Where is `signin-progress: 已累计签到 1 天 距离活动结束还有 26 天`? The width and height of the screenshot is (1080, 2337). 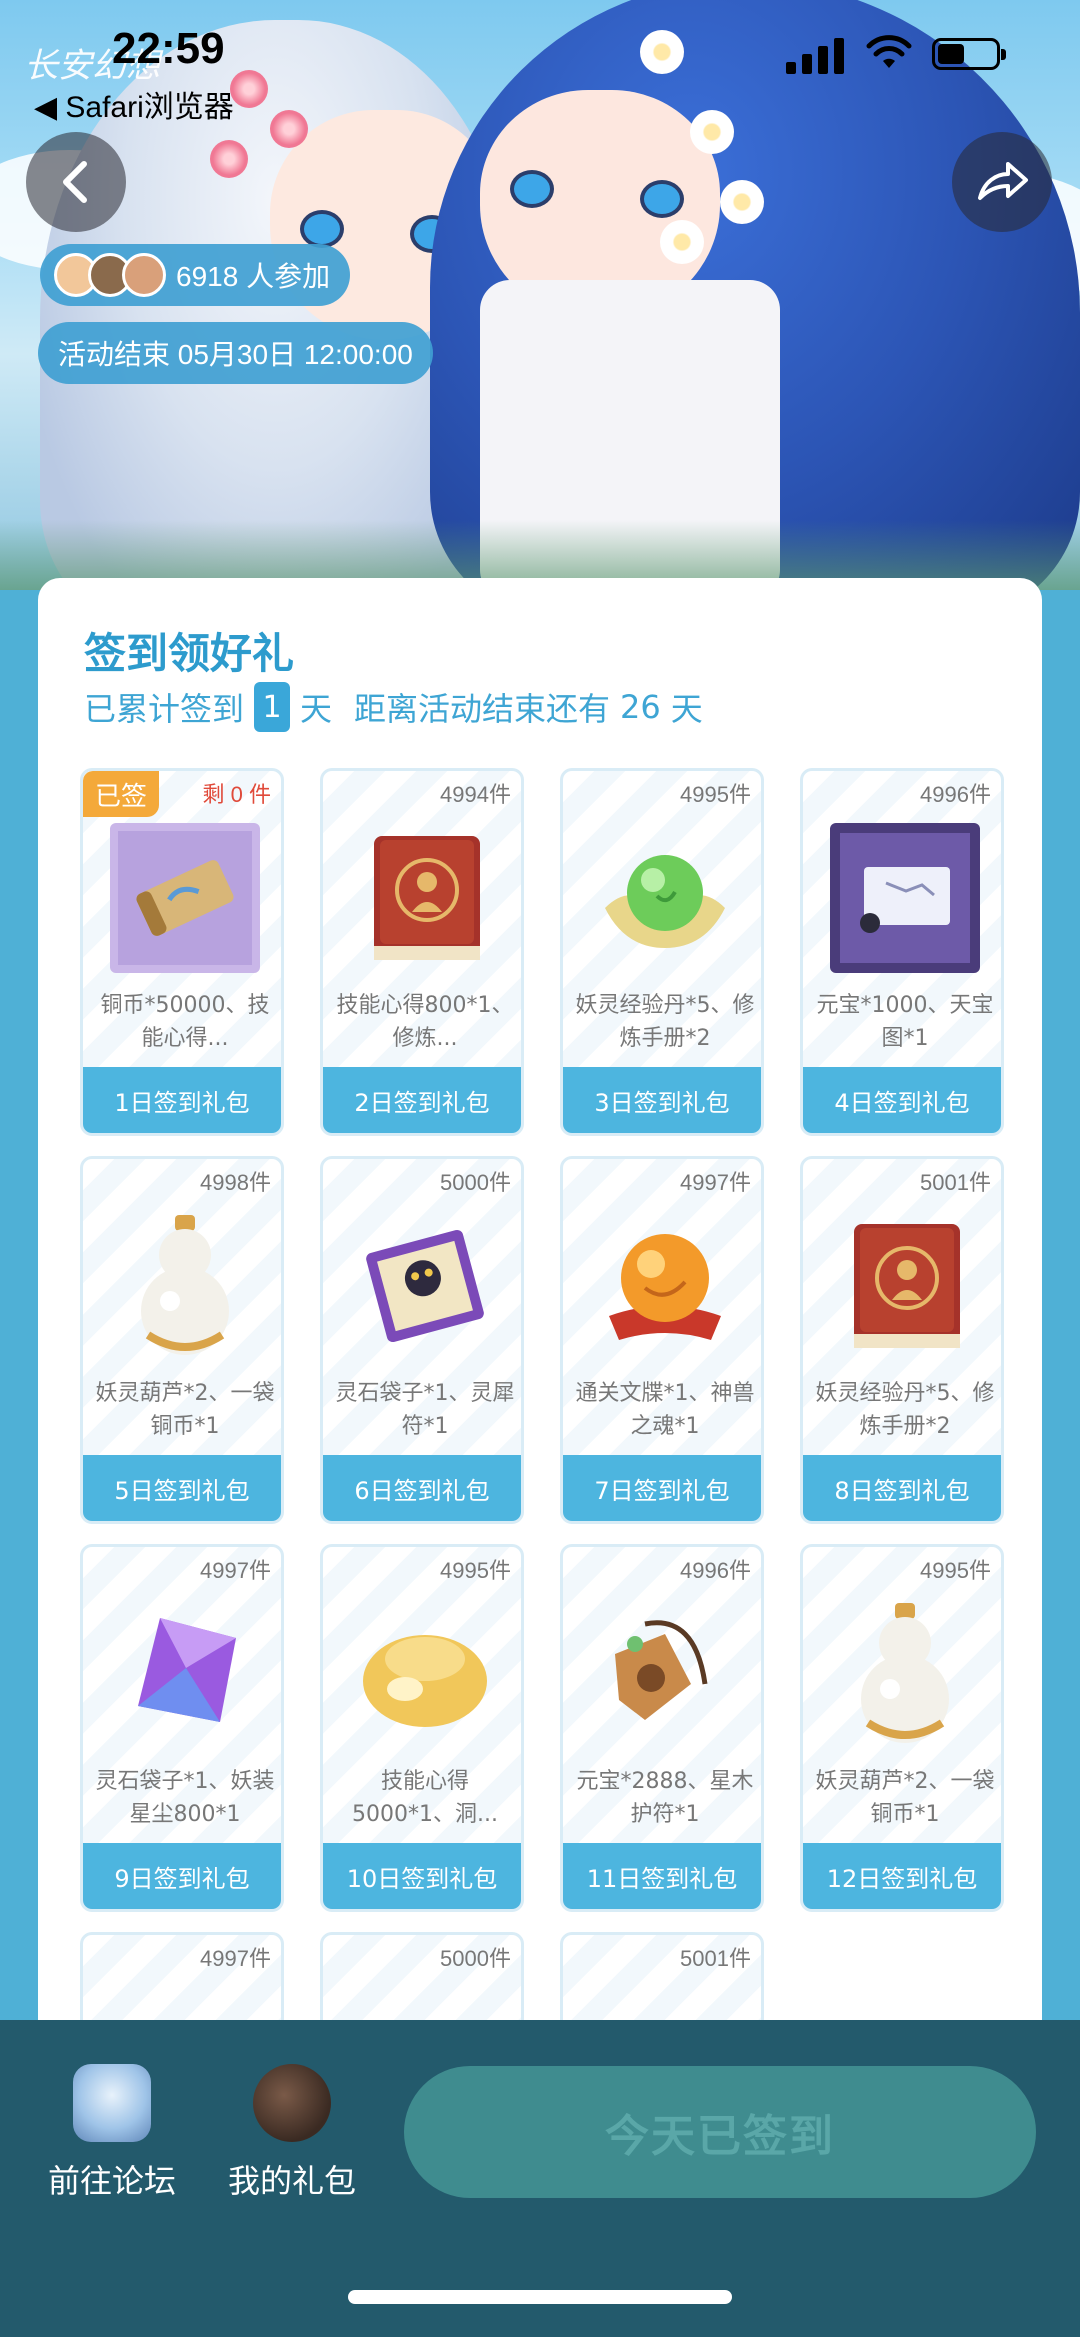 signin-progress: 已累计签到 1 天 距离活动结束还有 26 天 is located at coordinates (393, 707).